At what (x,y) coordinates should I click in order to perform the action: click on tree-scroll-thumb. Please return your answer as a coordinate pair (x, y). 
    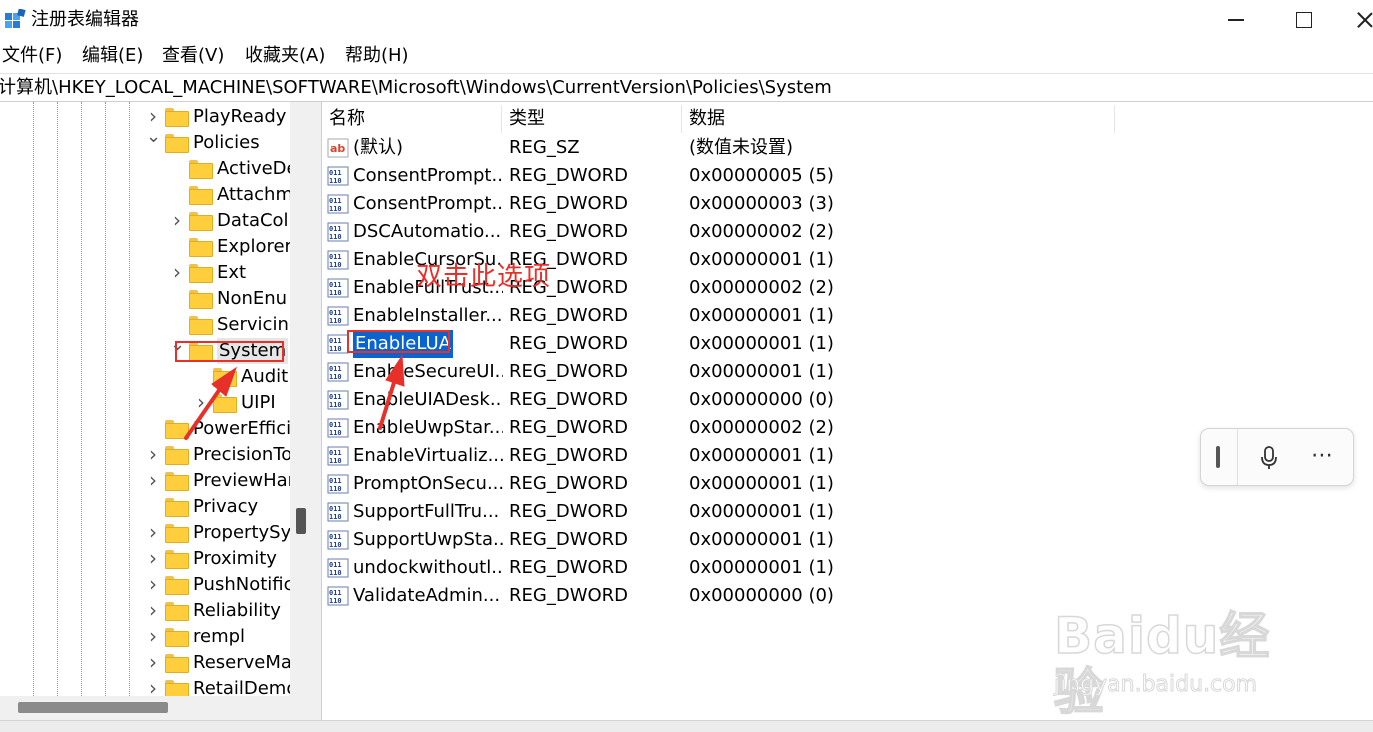
    Looking at the image, I should click on (301, 521).